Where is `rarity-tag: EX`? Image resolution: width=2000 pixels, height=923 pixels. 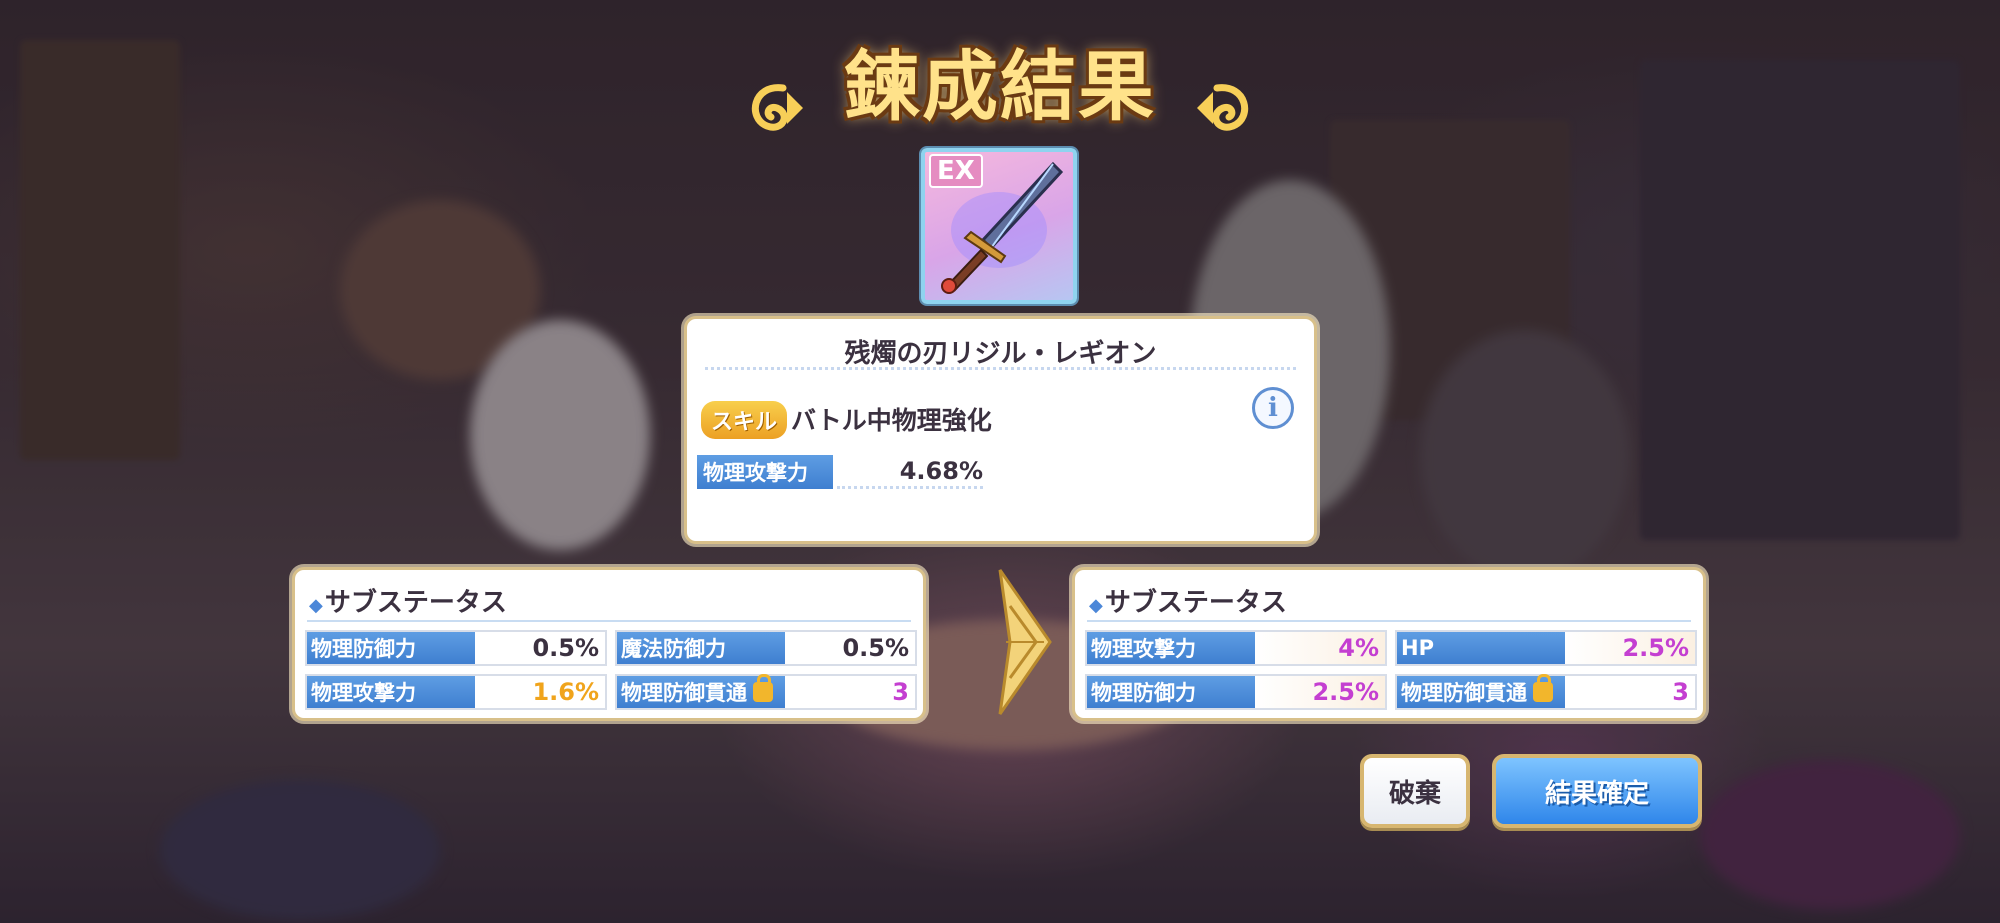 rarity-tag: EX is located at coordinates (956, 171).